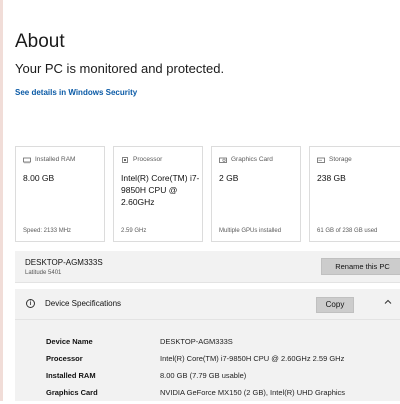  Describe the element at coordinates (55, 159) in the screenshot. I see `card-label: Installed RAM` at that location.